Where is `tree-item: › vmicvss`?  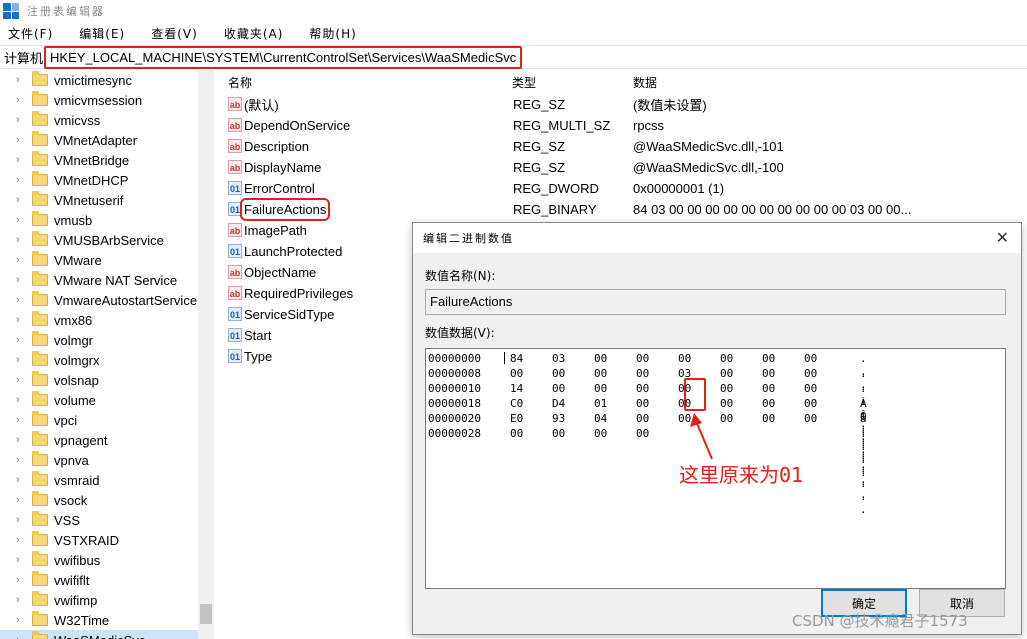
tree-item: › vmicvss is located at coordinates (106, 120).